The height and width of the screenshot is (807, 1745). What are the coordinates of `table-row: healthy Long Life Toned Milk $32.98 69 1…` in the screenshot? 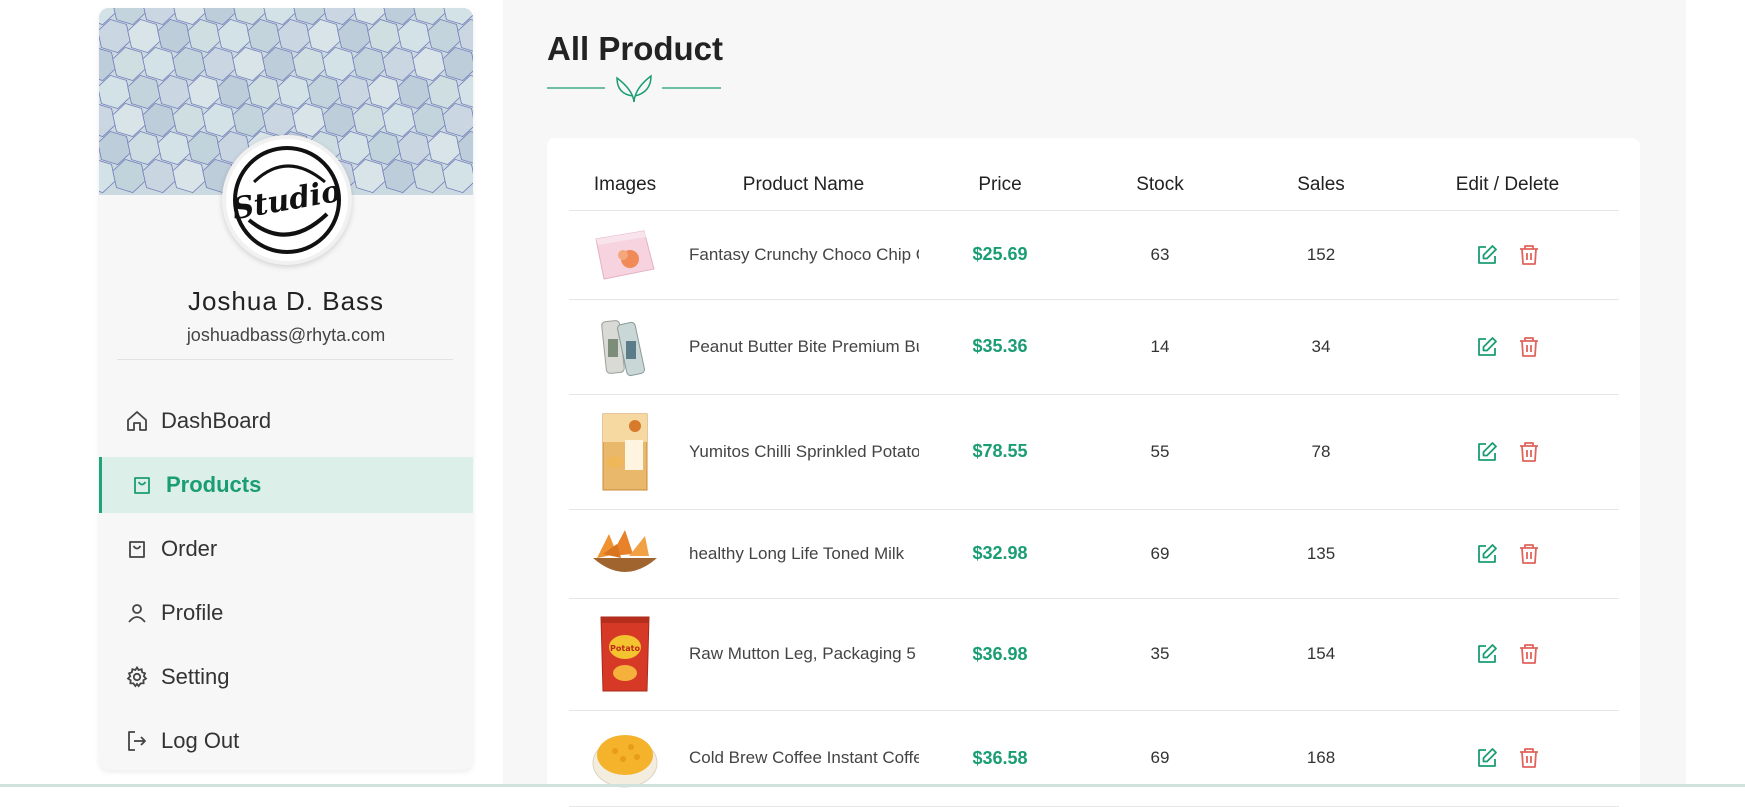 It's located at (1094, 553).